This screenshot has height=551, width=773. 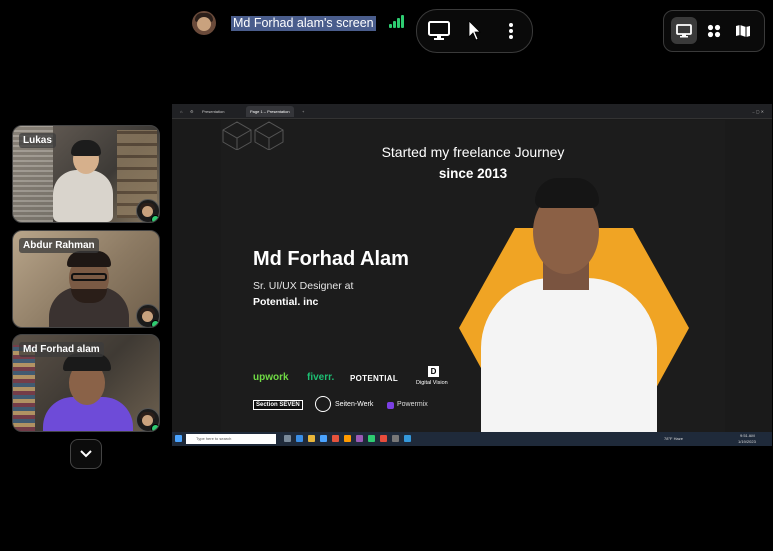 What do you see at coordinates (412, 404) in the screenshot?
I see `powermix-logo: Powermix` at bounding box center [412, 404].